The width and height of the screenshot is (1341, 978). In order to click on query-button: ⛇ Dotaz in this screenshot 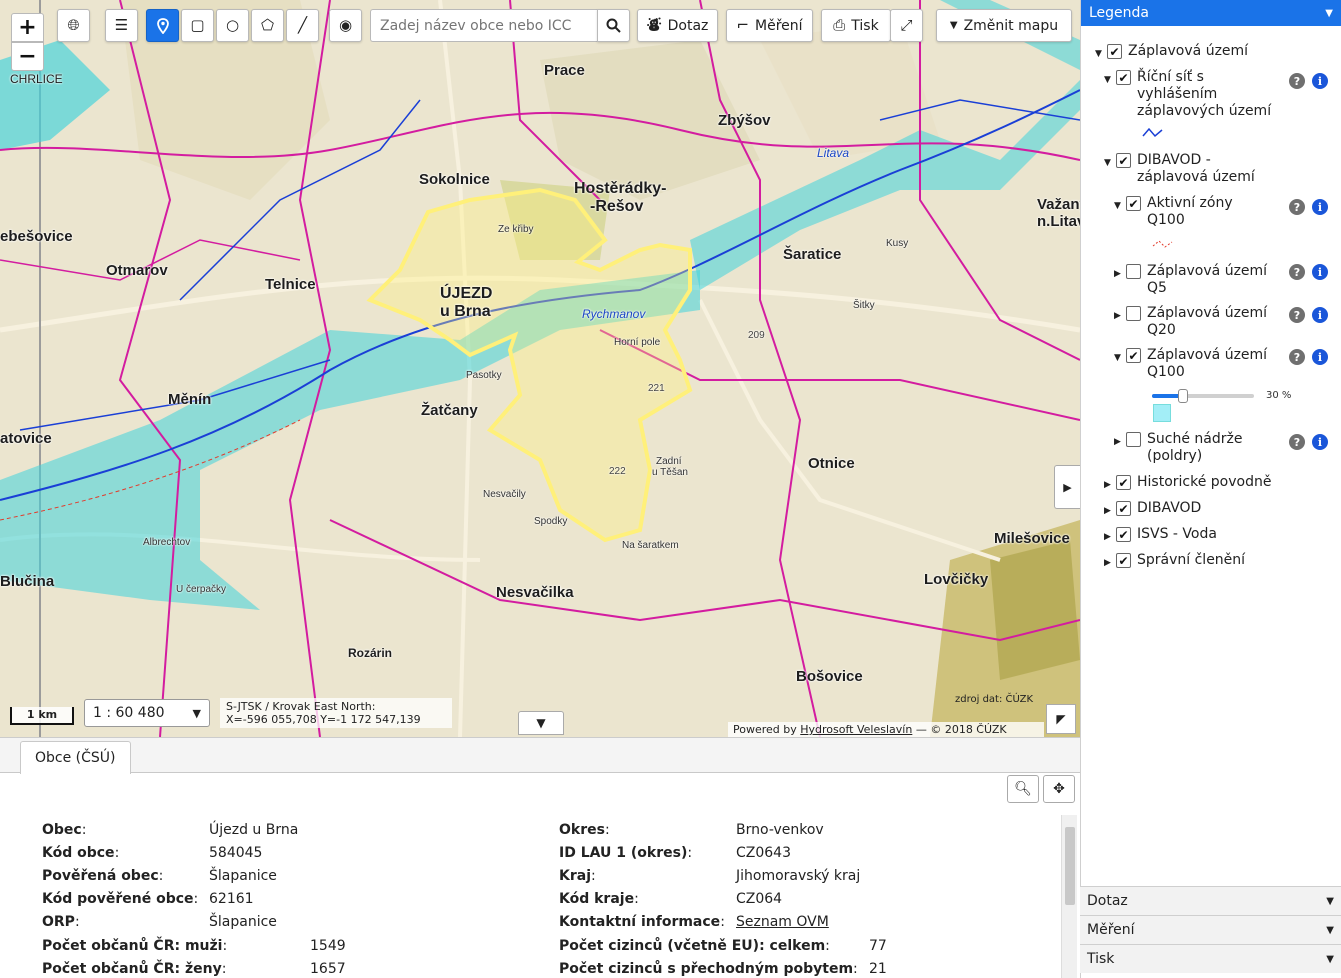, I will do `click(677, 25)`.